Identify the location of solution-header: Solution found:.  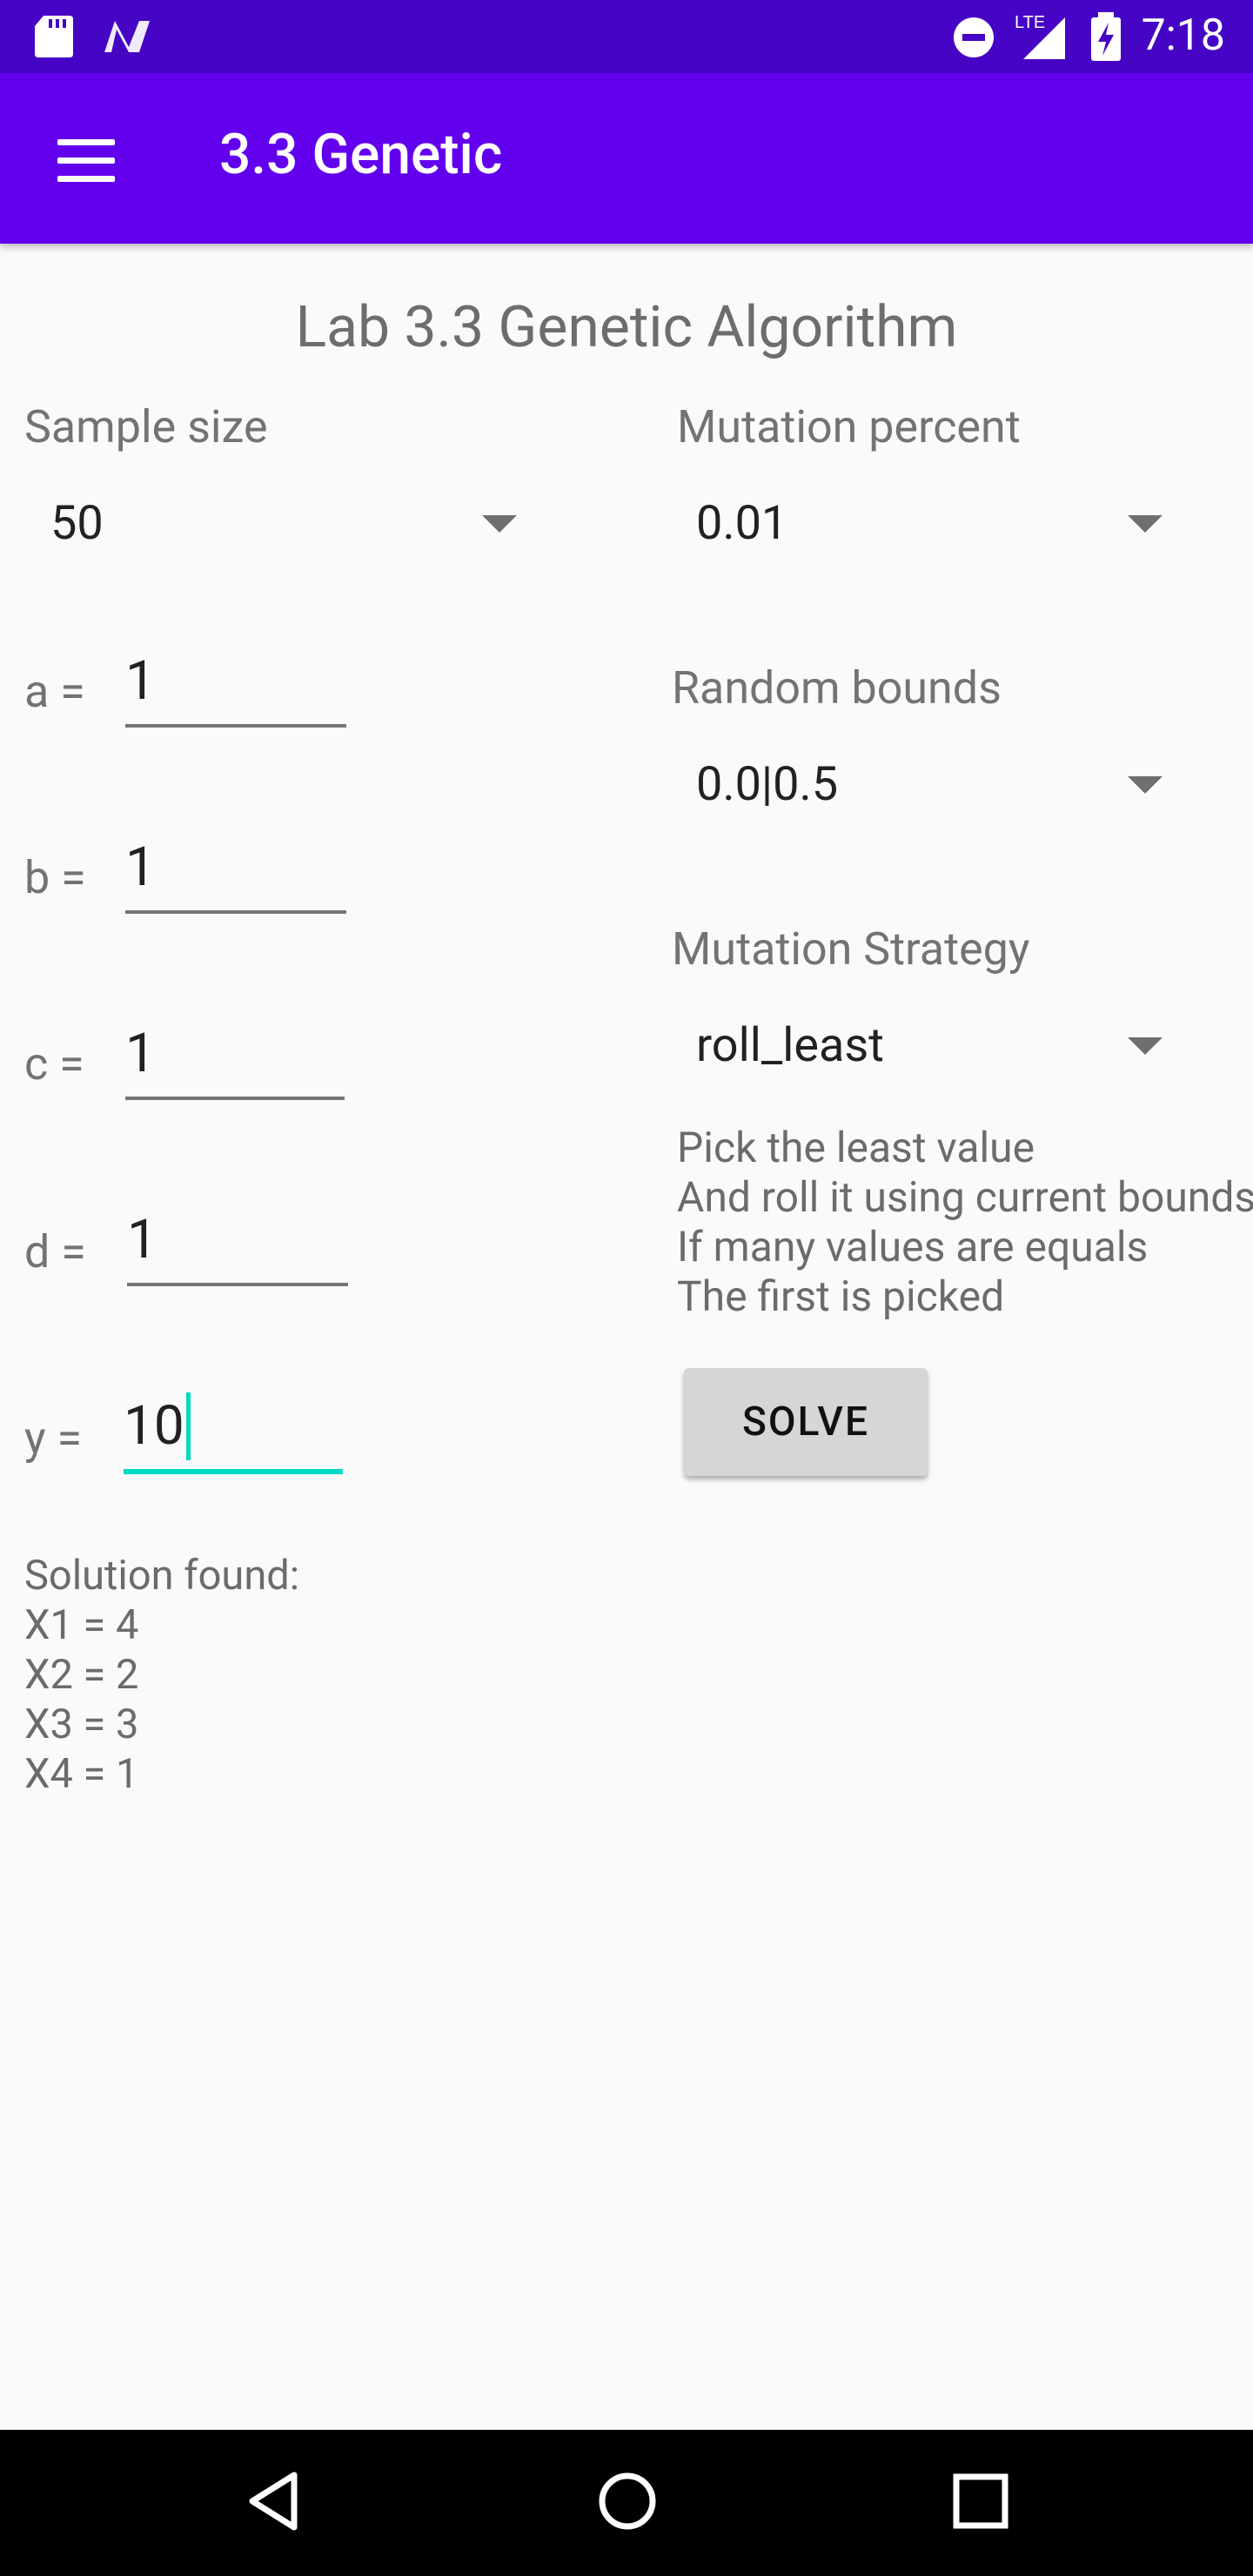
(162, 1576).